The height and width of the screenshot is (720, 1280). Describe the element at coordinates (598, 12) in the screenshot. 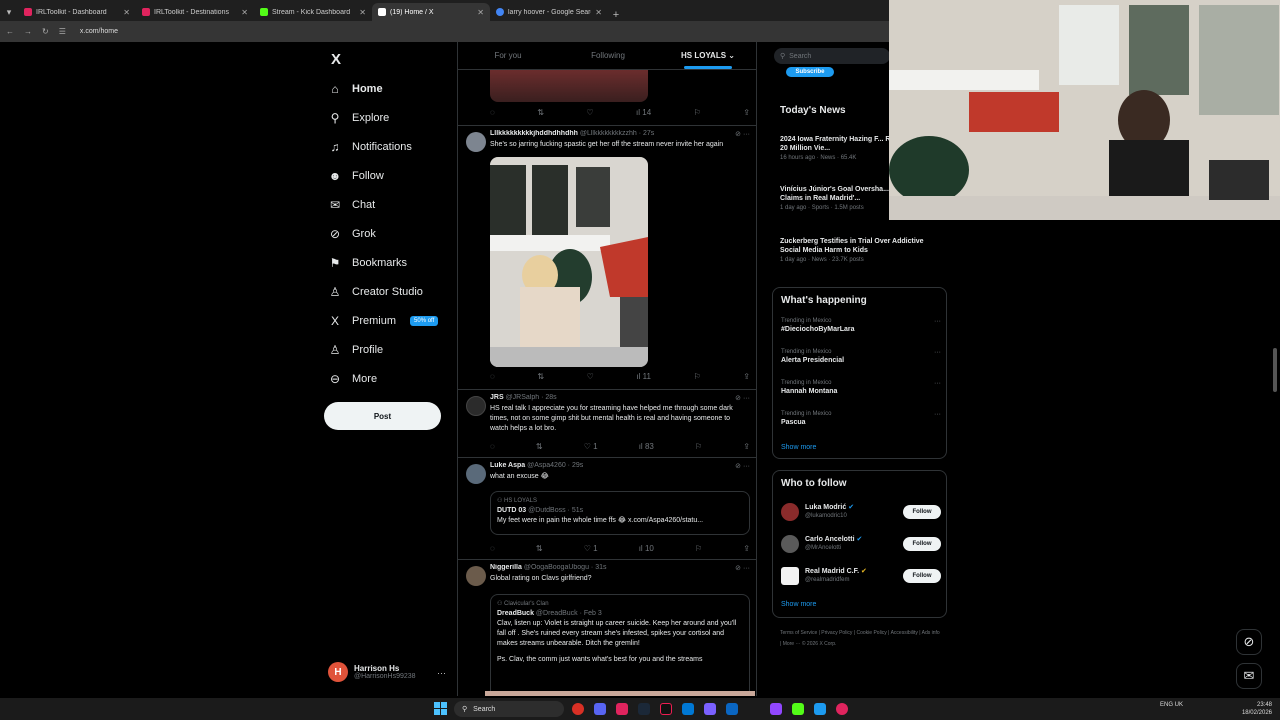

I see `close-icon: ✕` at that location.